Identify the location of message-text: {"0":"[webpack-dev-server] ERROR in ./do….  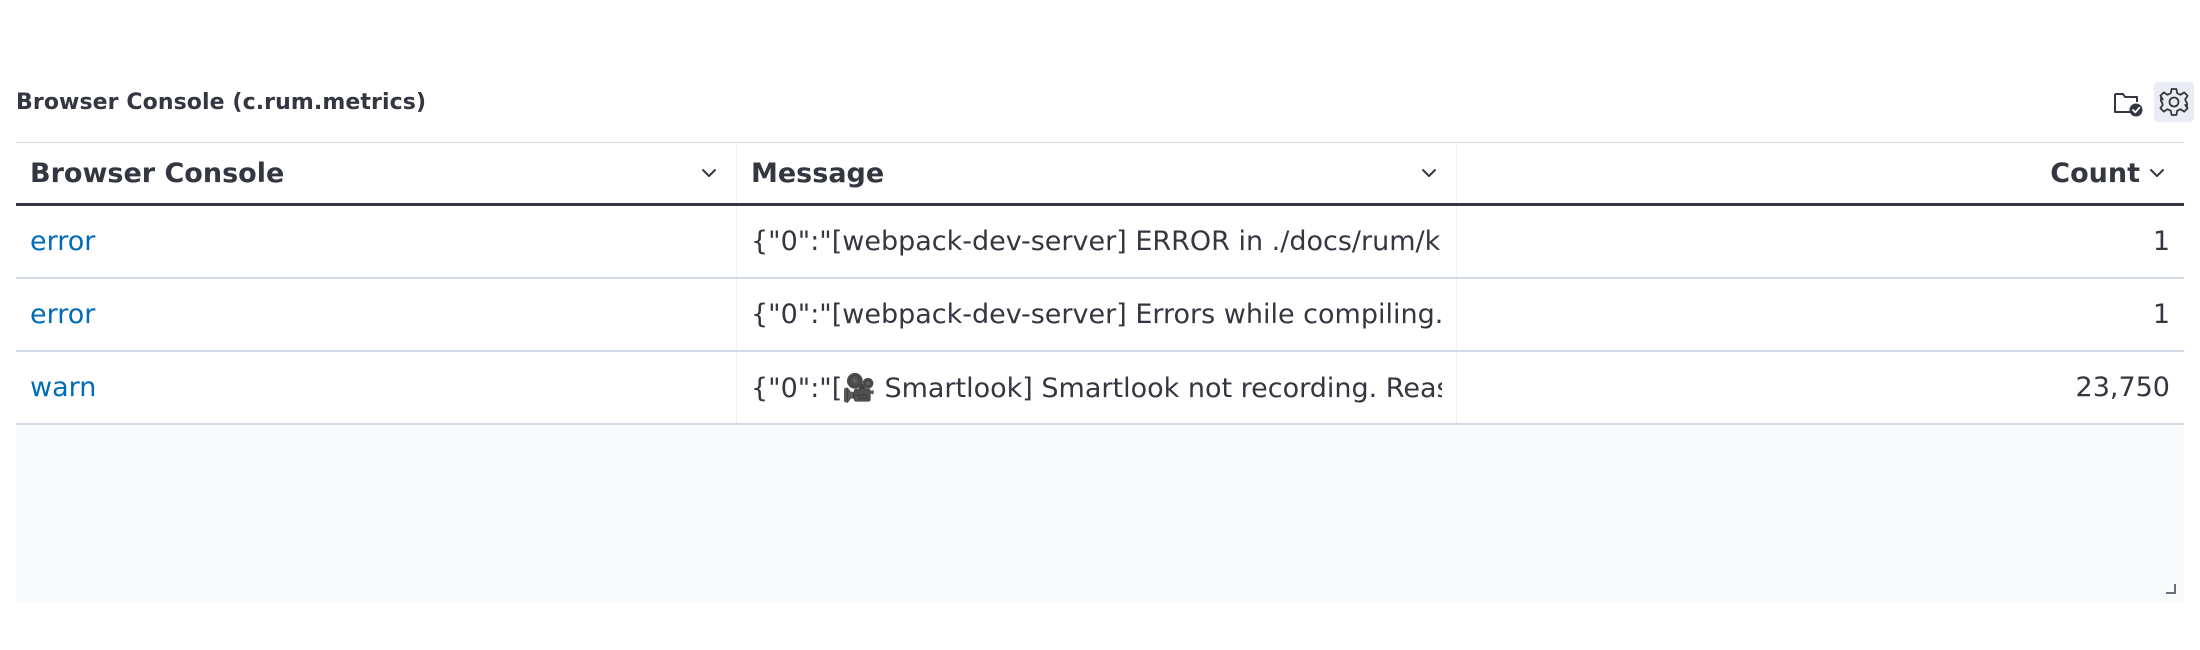
(1096, 241).